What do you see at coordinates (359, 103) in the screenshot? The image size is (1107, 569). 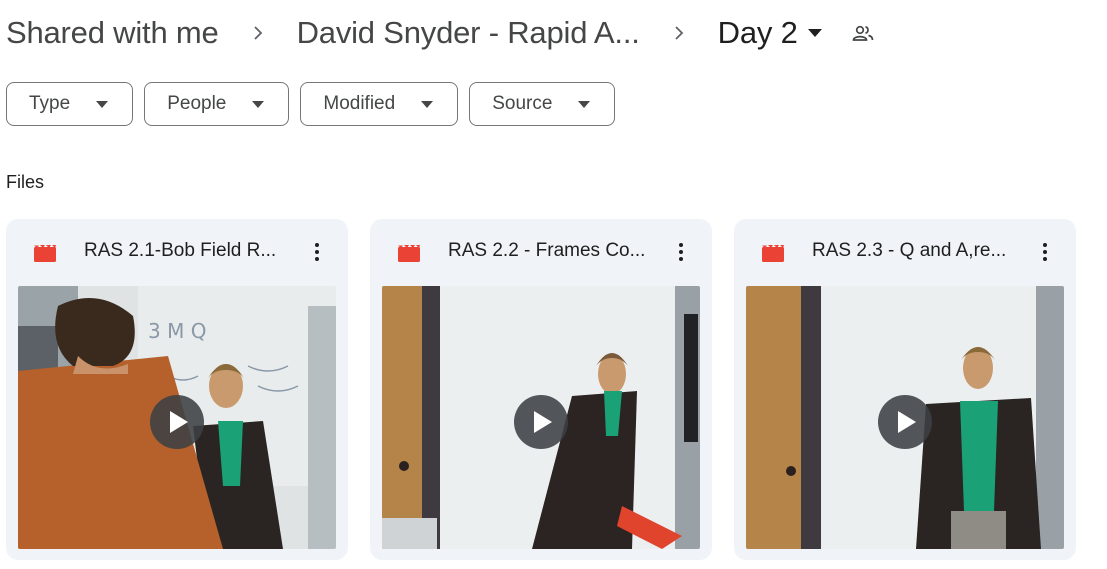 I see `filter-modified-label: Modified` at bounding box center [359, 103].